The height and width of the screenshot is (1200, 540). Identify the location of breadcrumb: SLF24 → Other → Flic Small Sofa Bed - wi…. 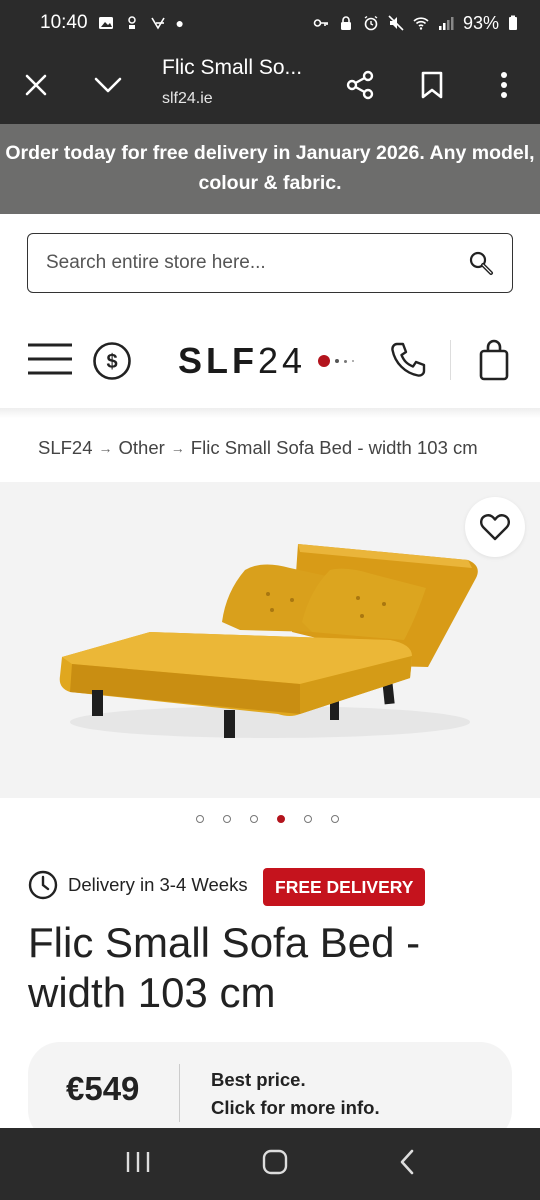
(258, 448).